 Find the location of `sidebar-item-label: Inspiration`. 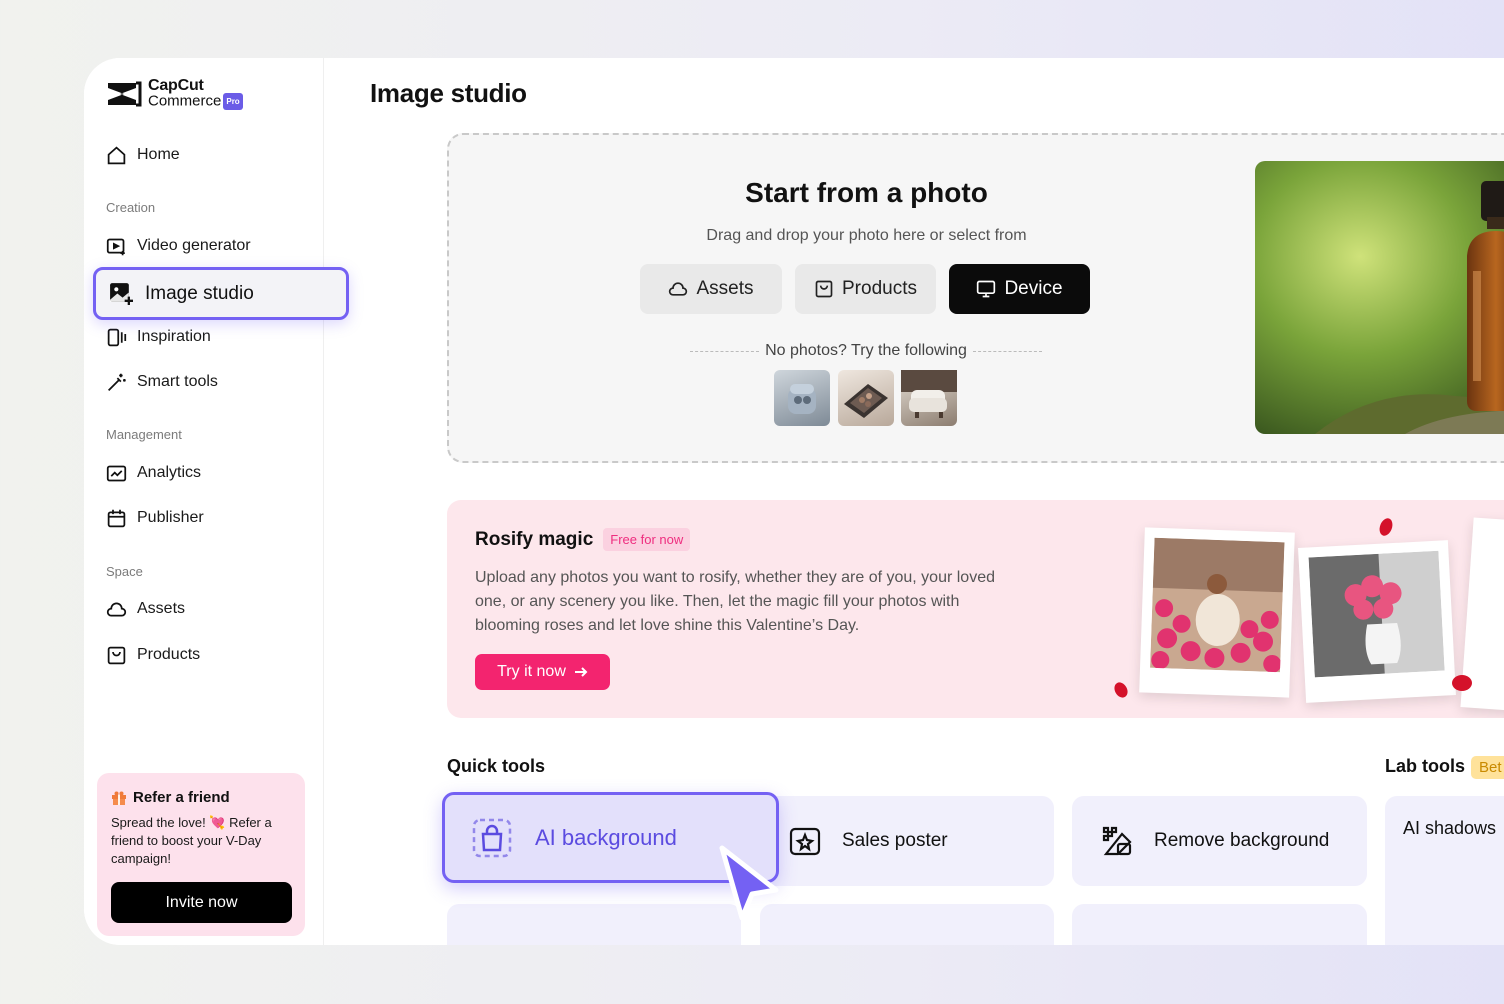

sidebar-item-label: Inspiration is located at coordinates (174, 336).